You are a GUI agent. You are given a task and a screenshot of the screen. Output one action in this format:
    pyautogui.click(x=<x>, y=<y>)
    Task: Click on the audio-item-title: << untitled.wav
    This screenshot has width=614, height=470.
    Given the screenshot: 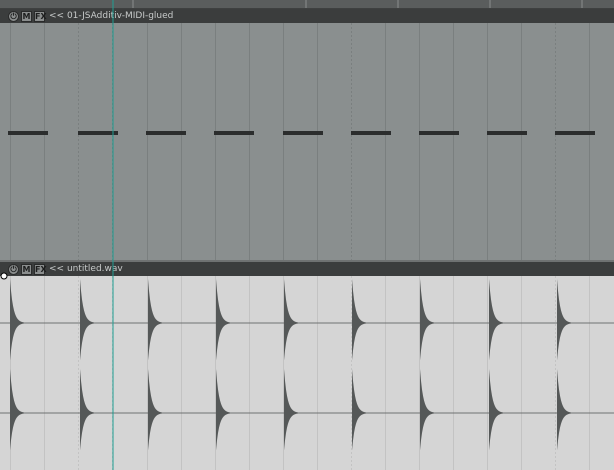 What is the action you would take?
    pyautogui.click(x=86, y=269)
    